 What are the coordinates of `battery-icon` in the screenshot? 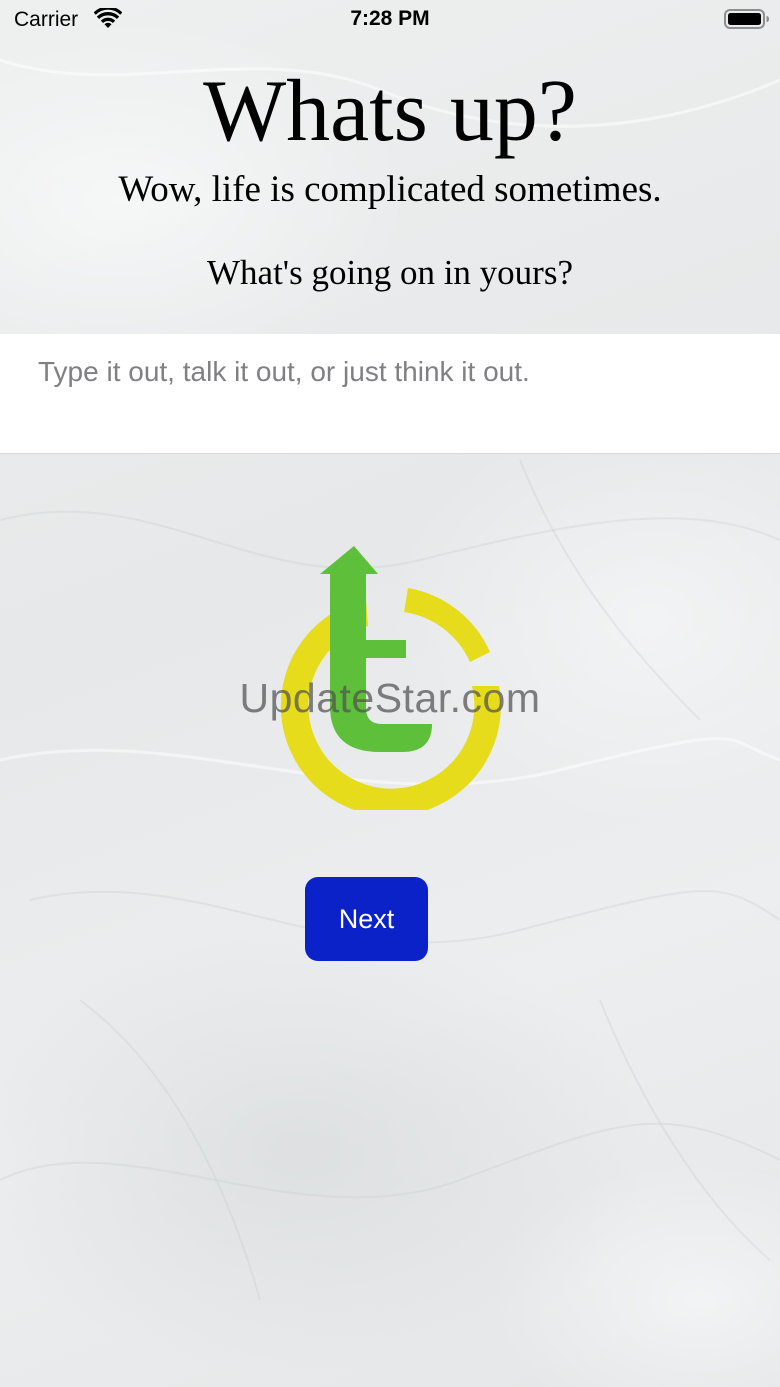 It's located at (746, 19).